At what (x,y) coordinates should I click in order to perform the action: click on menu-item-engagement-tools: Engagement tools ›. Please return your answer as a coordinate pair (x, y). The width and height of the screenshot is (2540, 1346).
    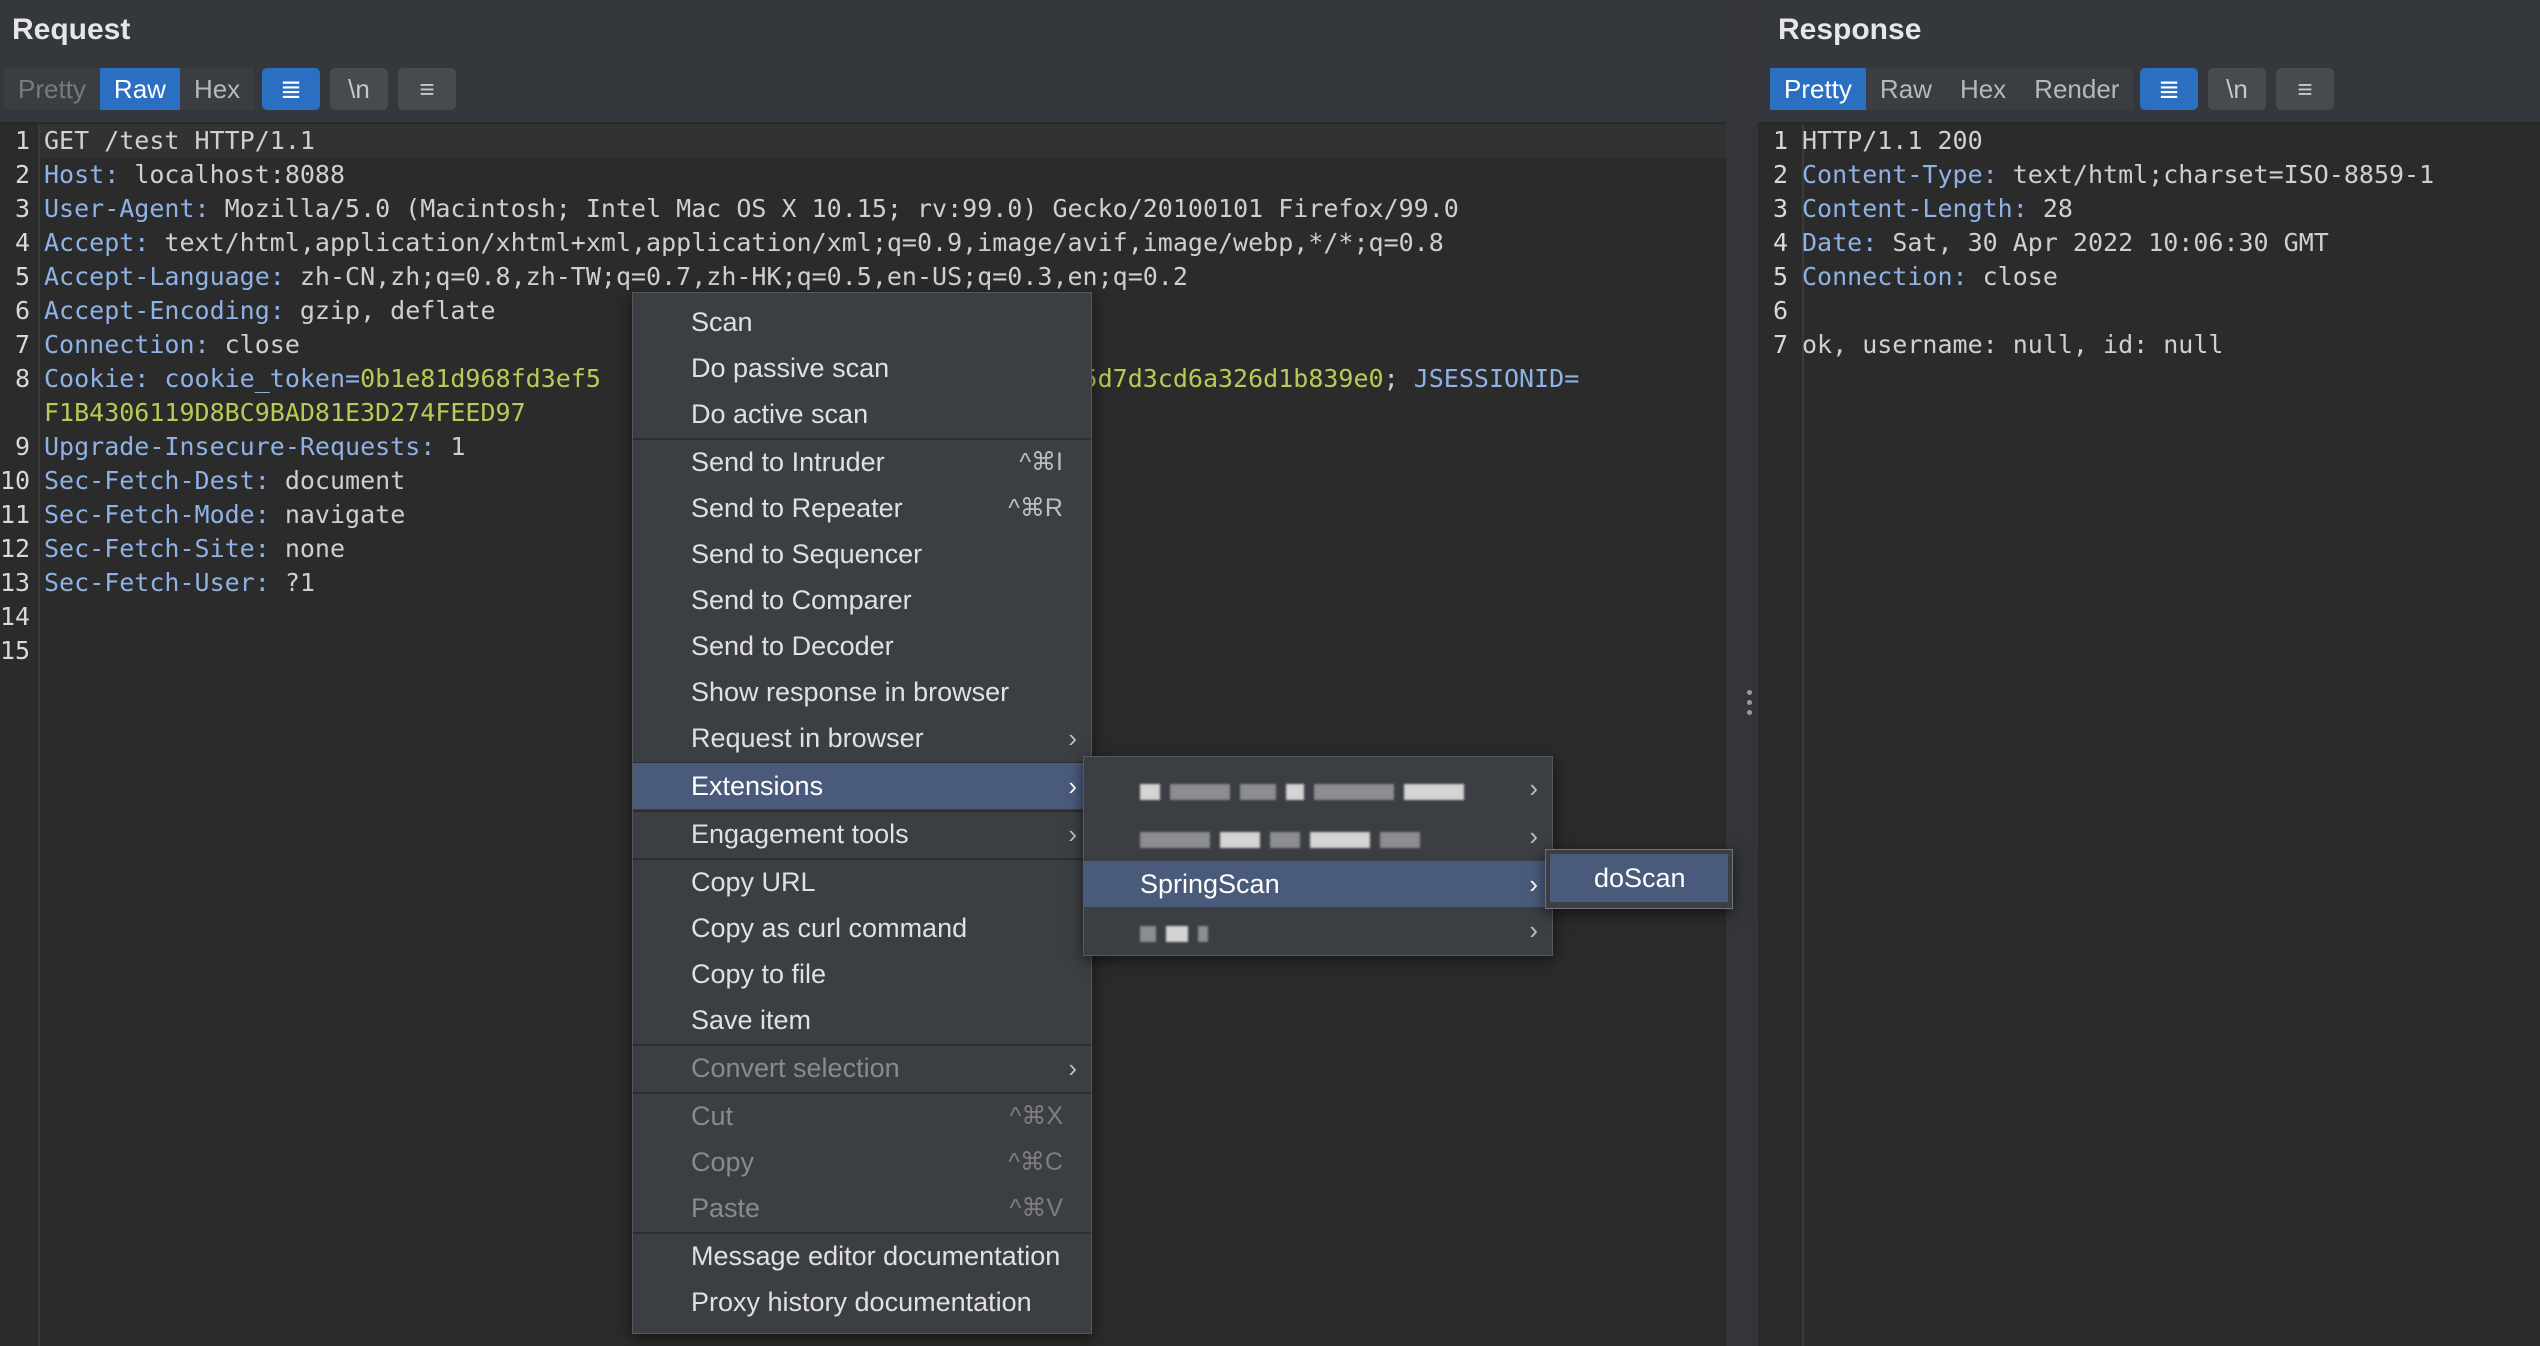
    Looking at the image, I should click on (862, 834).